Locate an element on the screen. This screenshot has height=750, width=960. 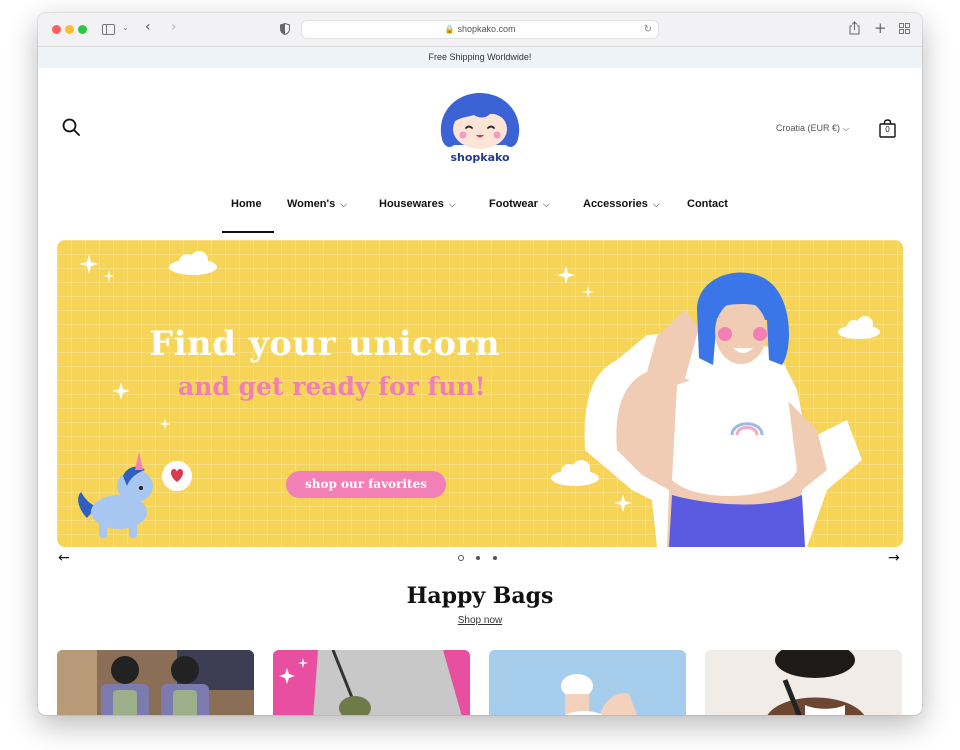
reload-icon: ↻ is located at coordinates (648, 29).